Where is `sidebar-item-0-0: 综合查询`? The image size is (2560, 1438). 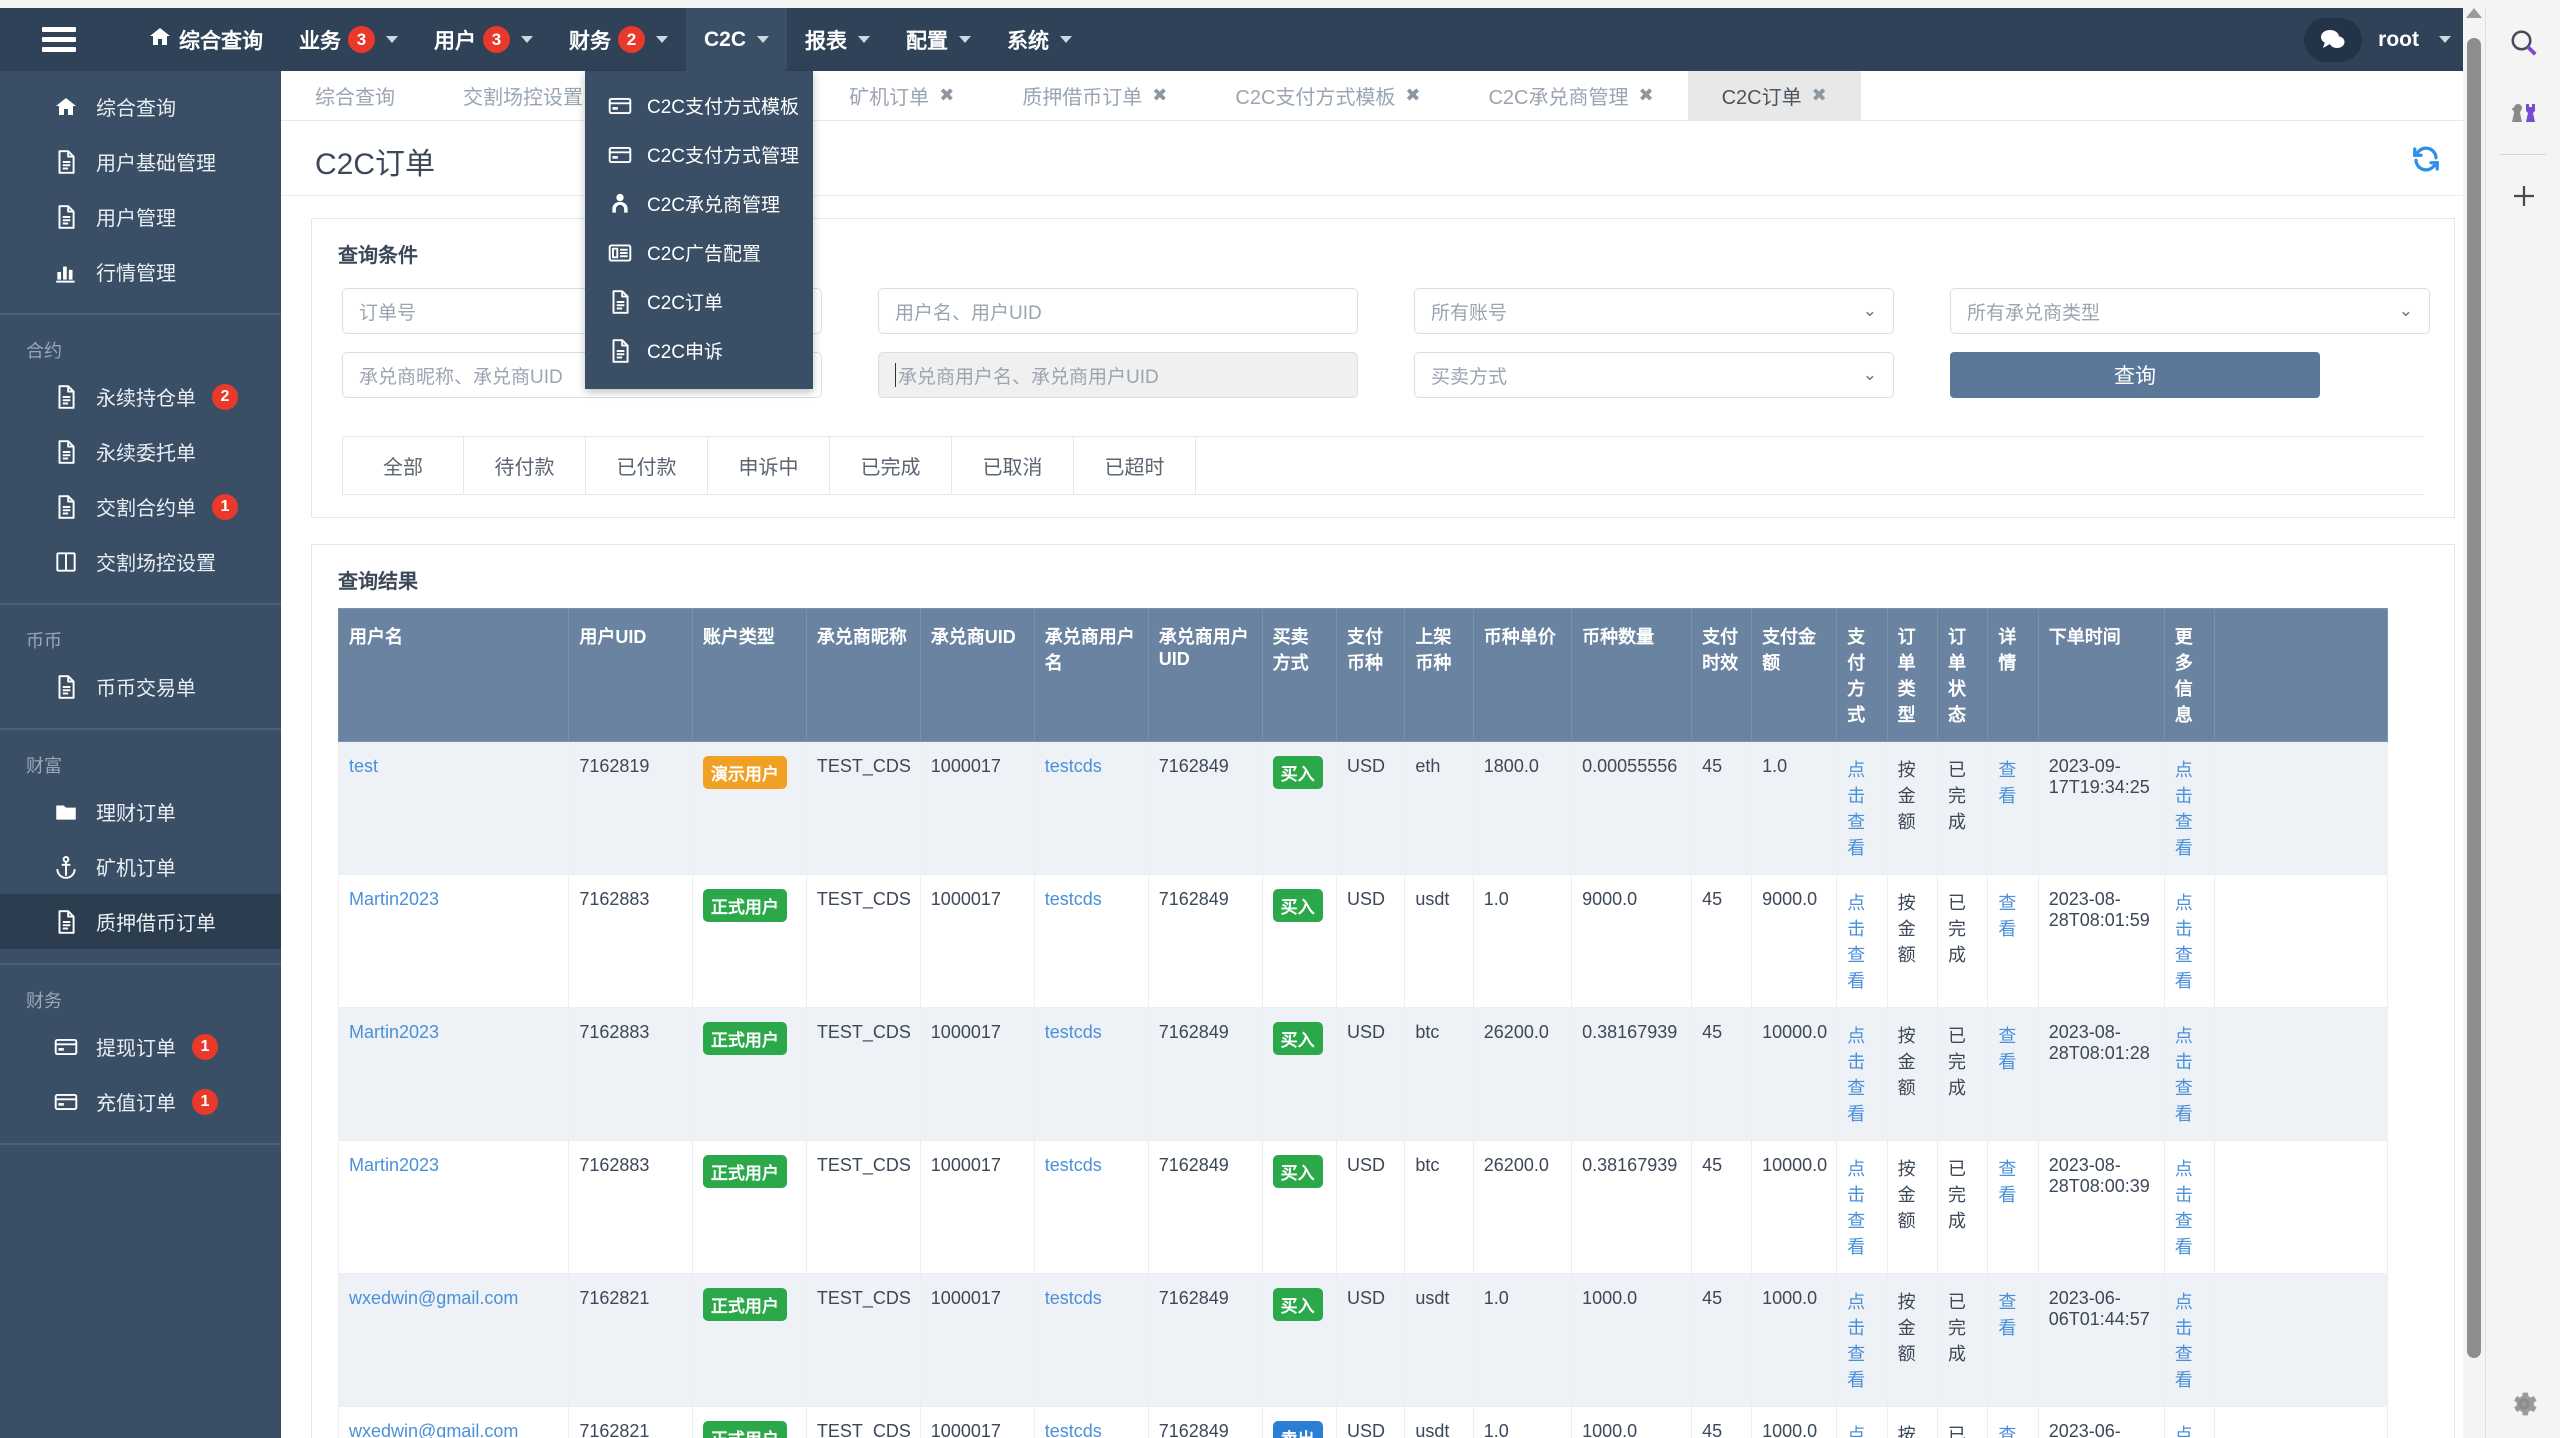 sidebar-item-0-0: 综合查询 is located at coordinates (140, 106).